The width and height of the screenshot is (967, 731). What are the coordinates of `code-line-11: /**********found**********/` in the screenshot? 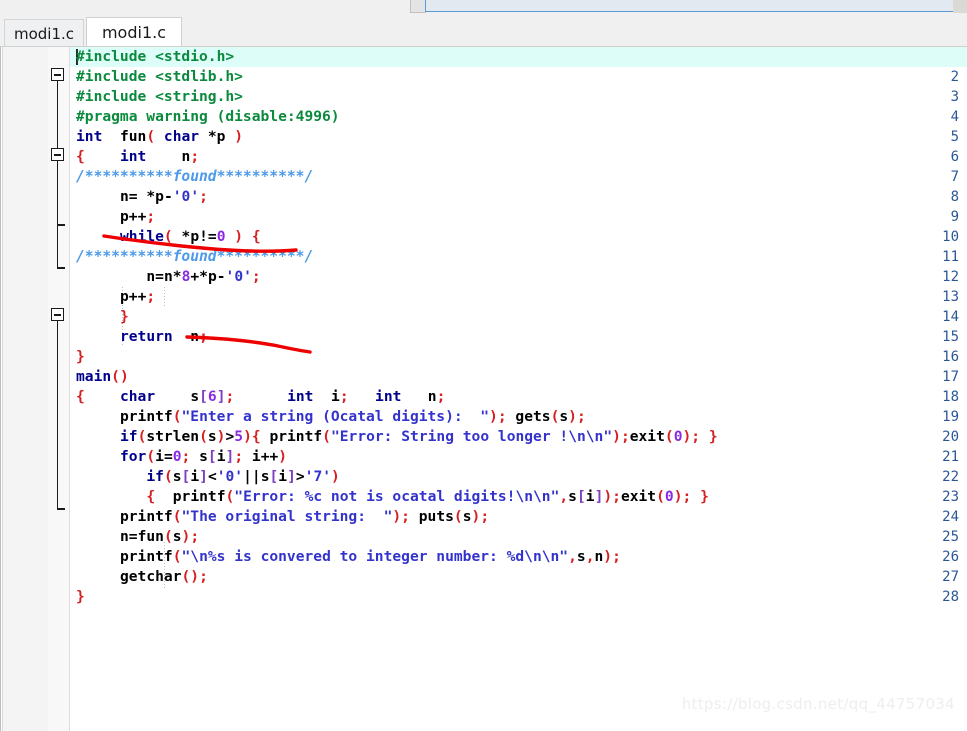 It's located at (194, 257).